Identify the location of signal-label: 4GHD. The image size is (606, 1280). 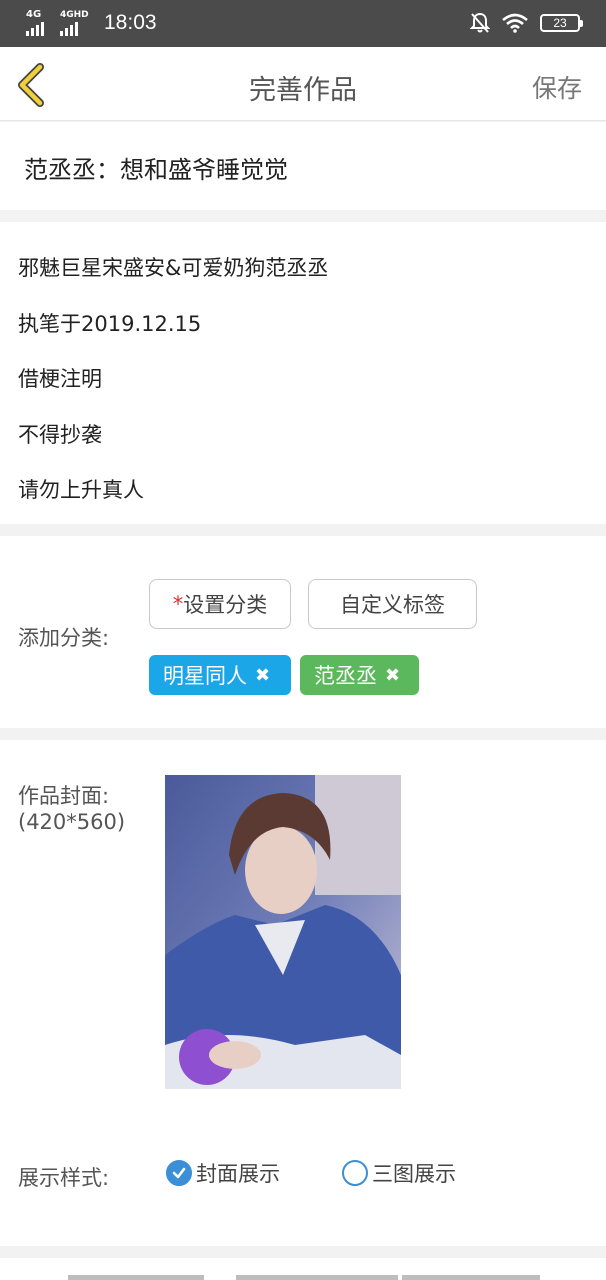
(74, 15).